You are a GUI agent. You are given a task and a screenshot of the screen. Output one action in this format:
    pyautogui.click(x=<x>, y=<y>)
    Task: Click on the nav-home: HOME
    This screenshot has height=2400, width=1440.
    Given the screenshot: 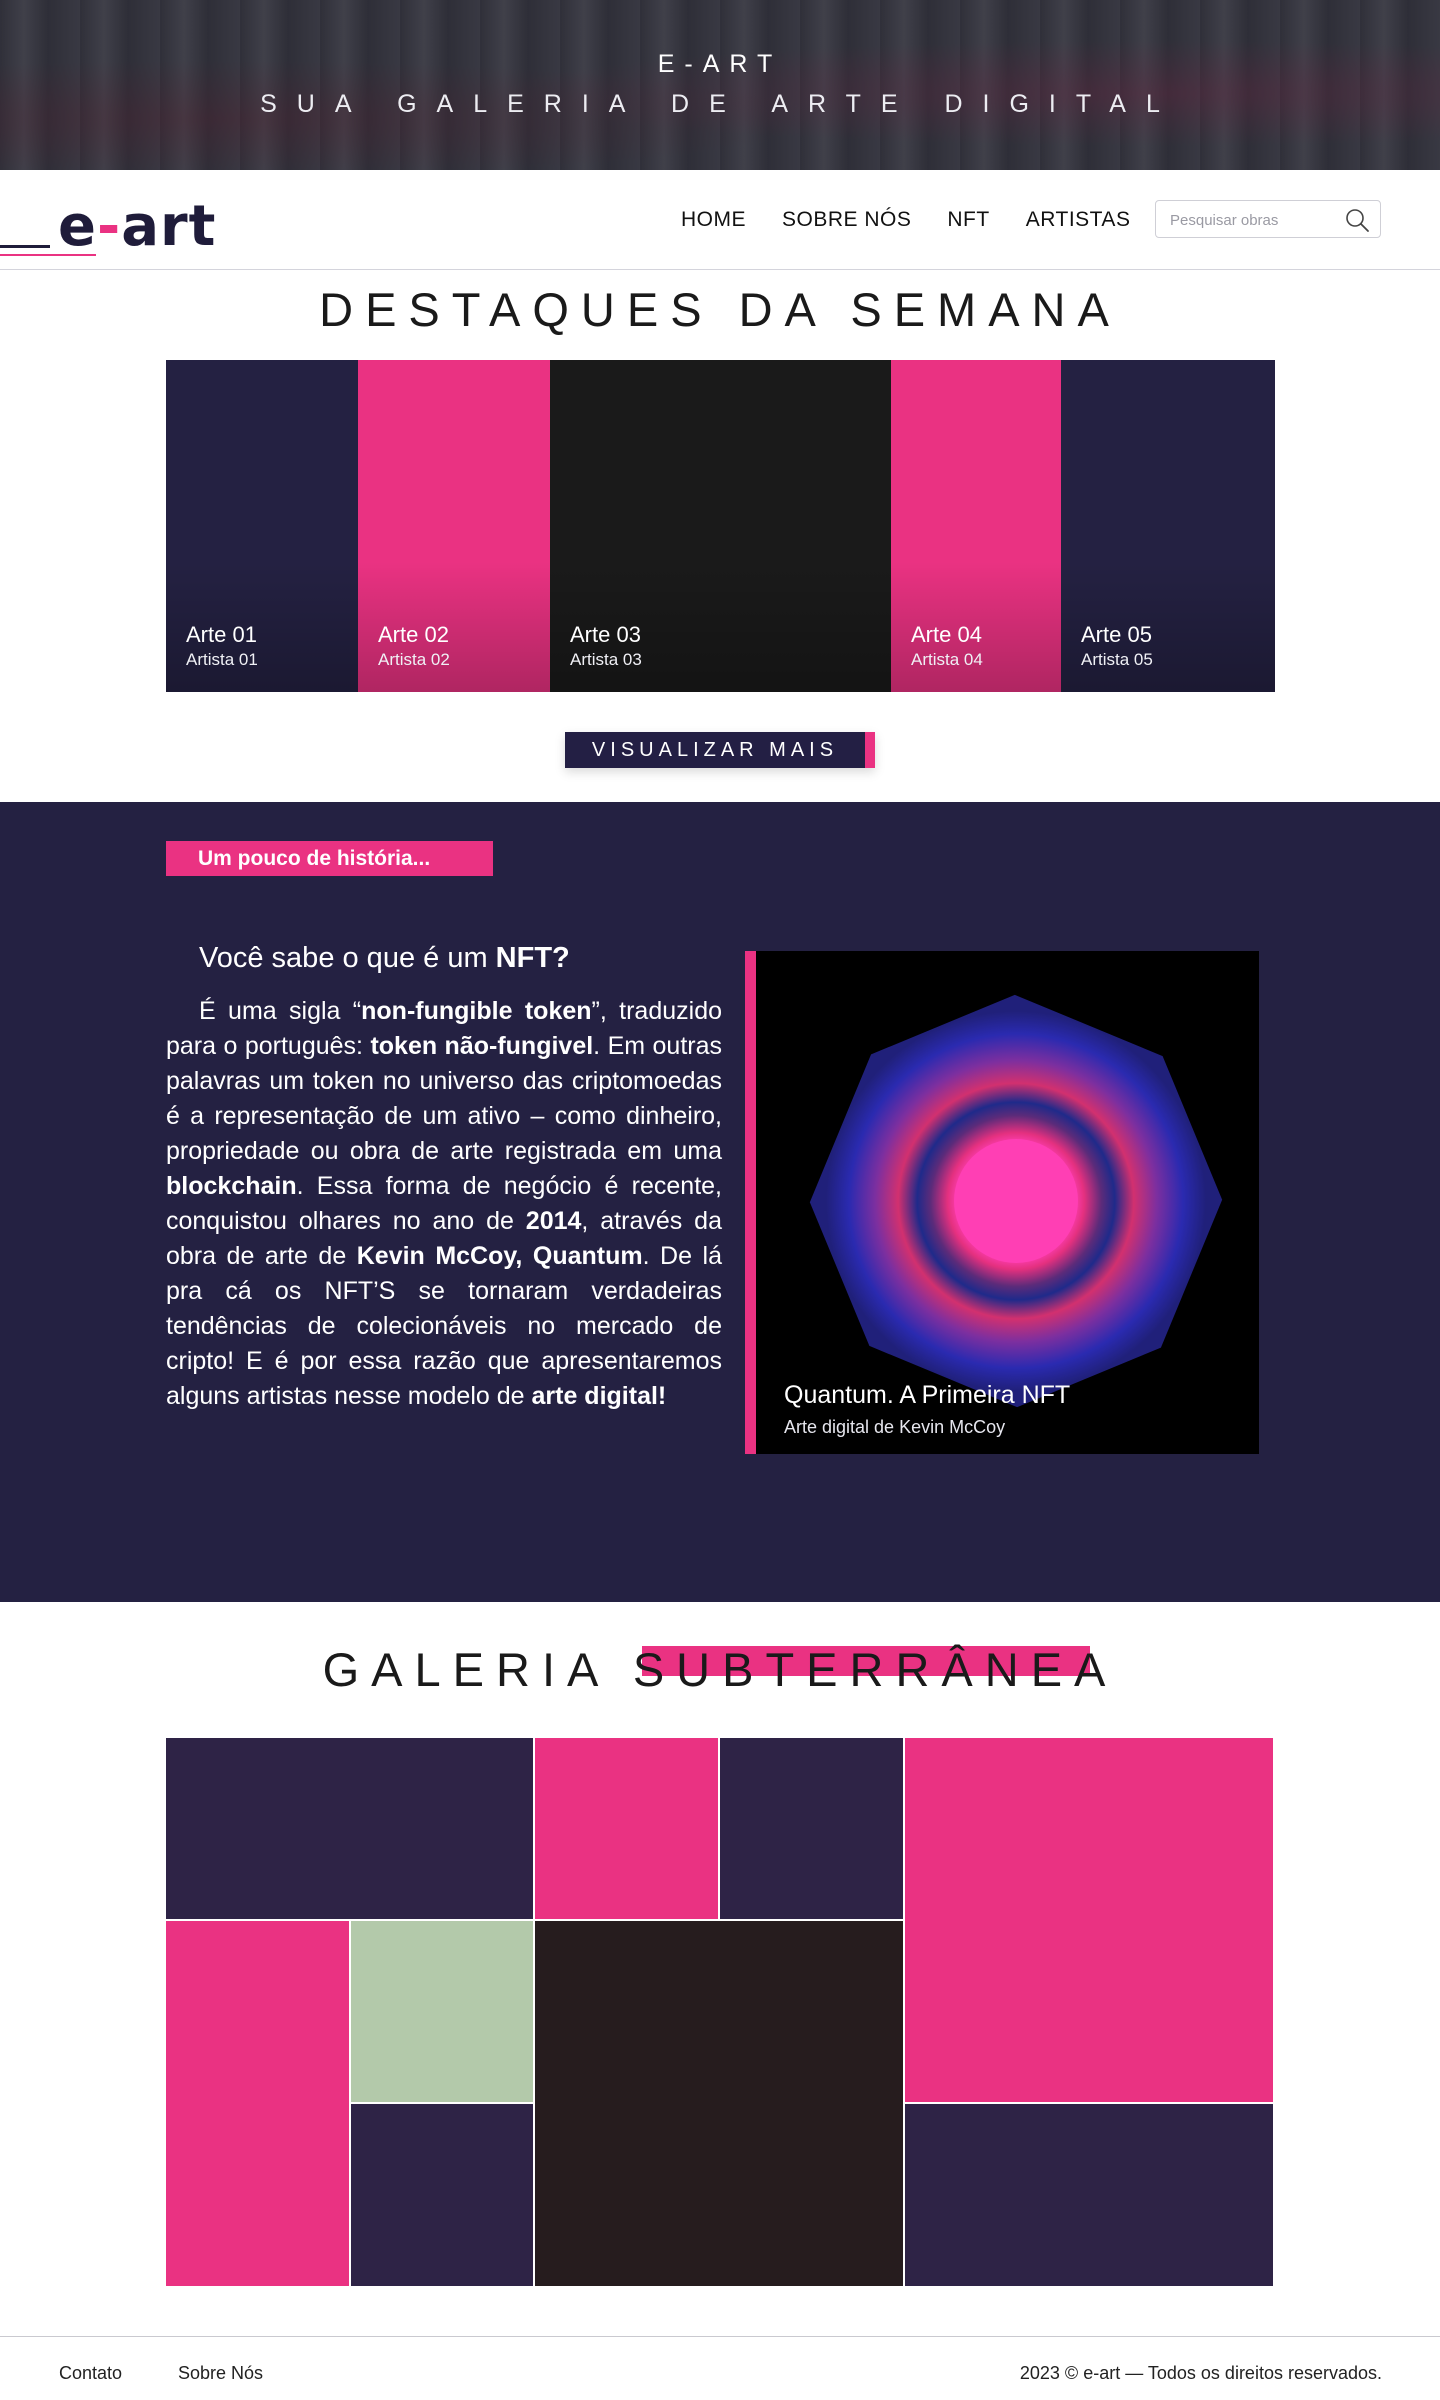 What is the action you would take?
    pyautogui.click(x=713, y=220)
    